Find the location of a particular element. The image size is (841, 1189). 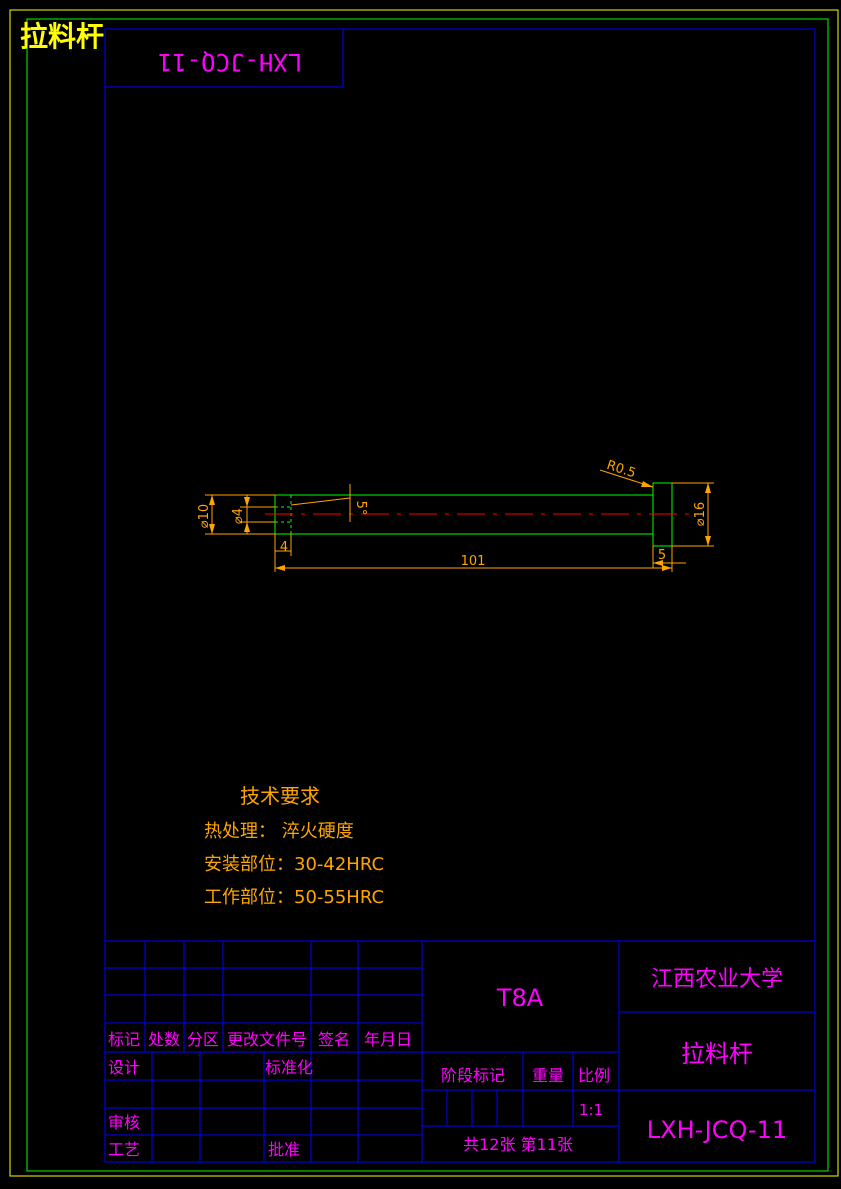

rev-header-mark: 标记 is located at coordinates (124, 1039).